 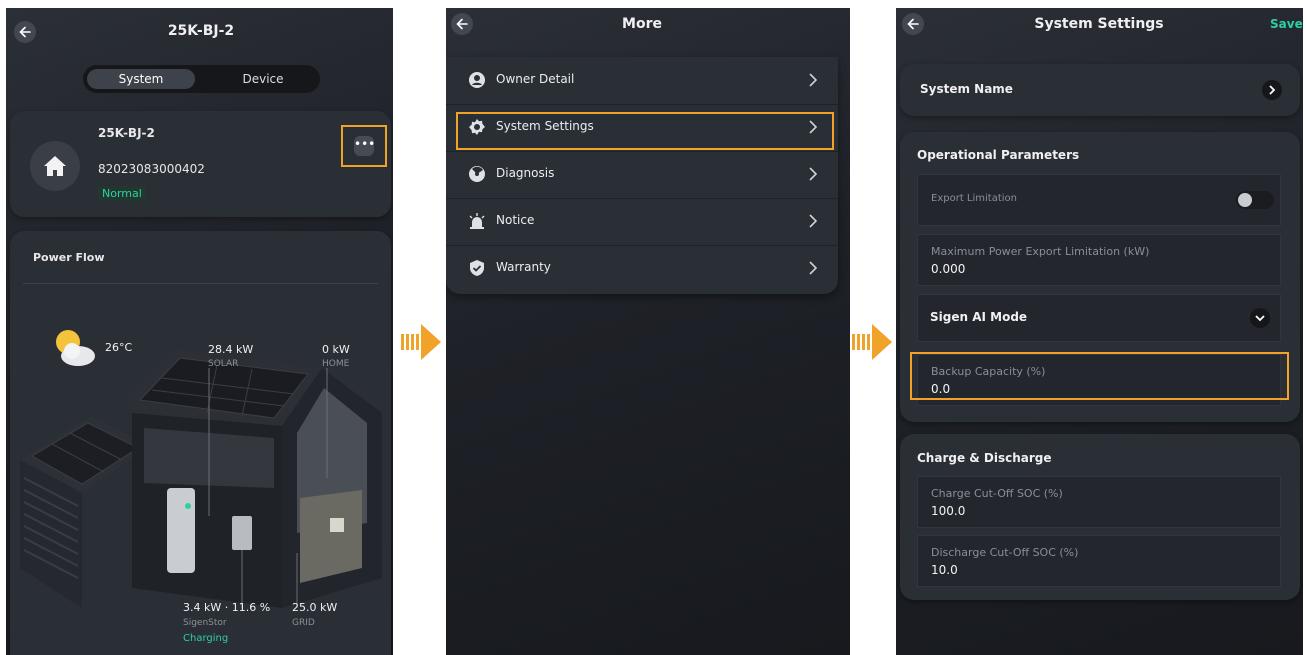 I want to click on person-icon, so click(x=477, y=80).